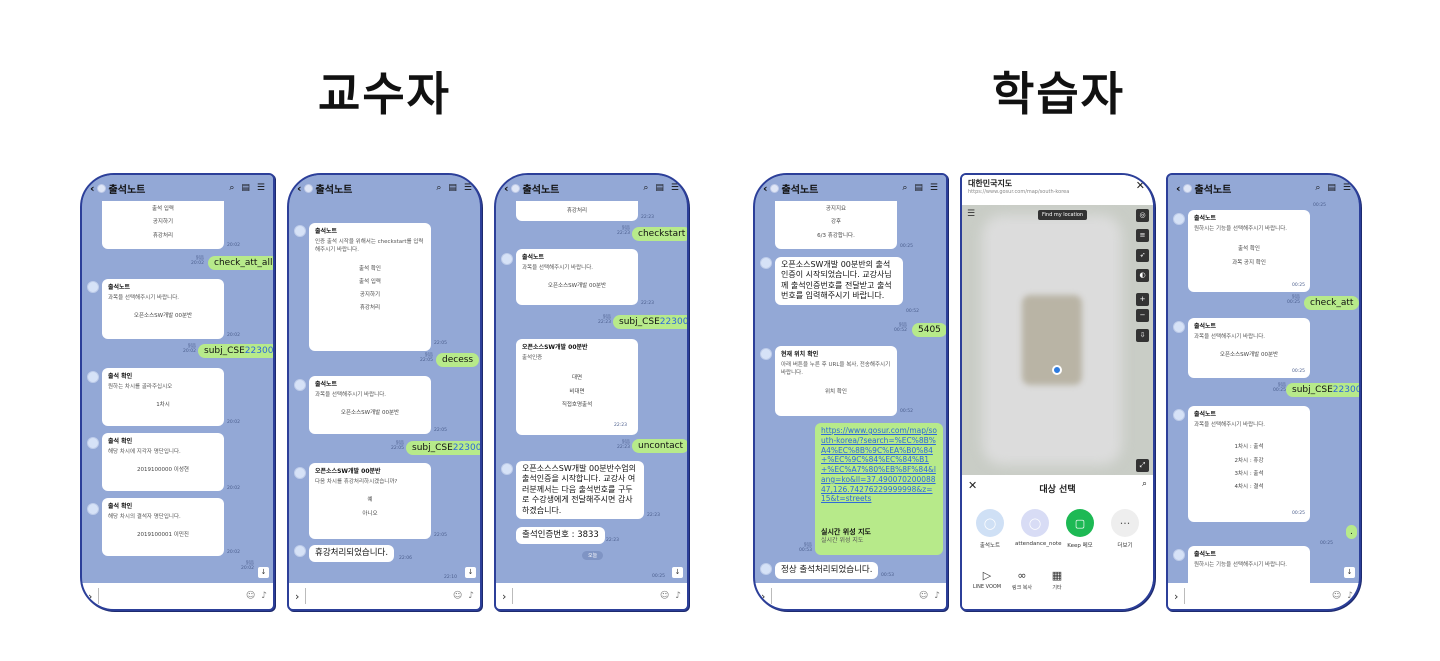 This screenshot has height=661, width=1440. What do you see at coordinates (1125, 529) in the screenshot?
I see `share-more: ··· 더보기` at bounding box center [1125, 529].